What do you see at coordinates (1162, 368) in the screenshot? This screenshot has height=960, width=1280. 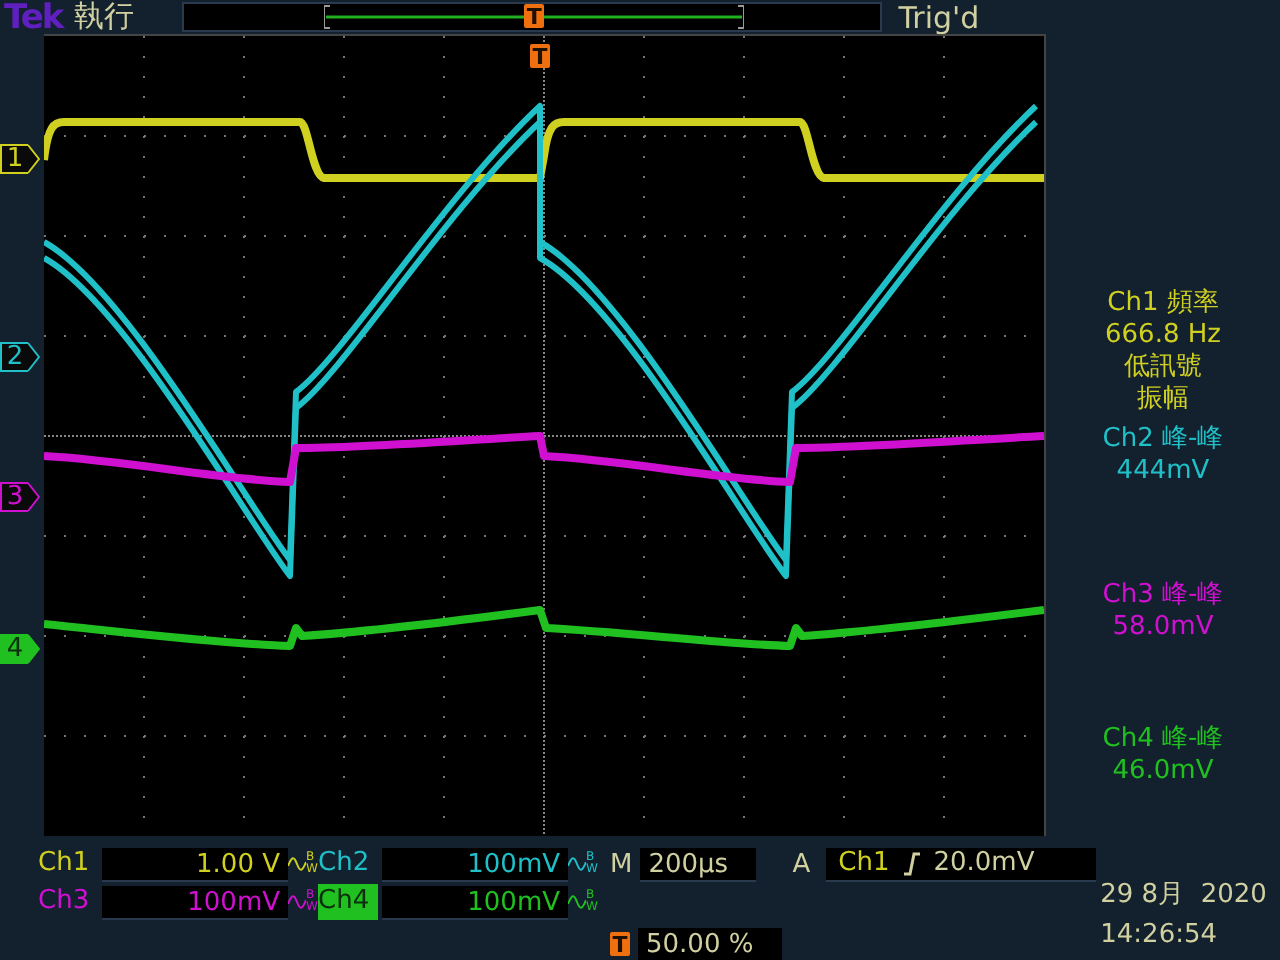 I see `measurement-text: 低訊號` at bounding box center [1162, 368].